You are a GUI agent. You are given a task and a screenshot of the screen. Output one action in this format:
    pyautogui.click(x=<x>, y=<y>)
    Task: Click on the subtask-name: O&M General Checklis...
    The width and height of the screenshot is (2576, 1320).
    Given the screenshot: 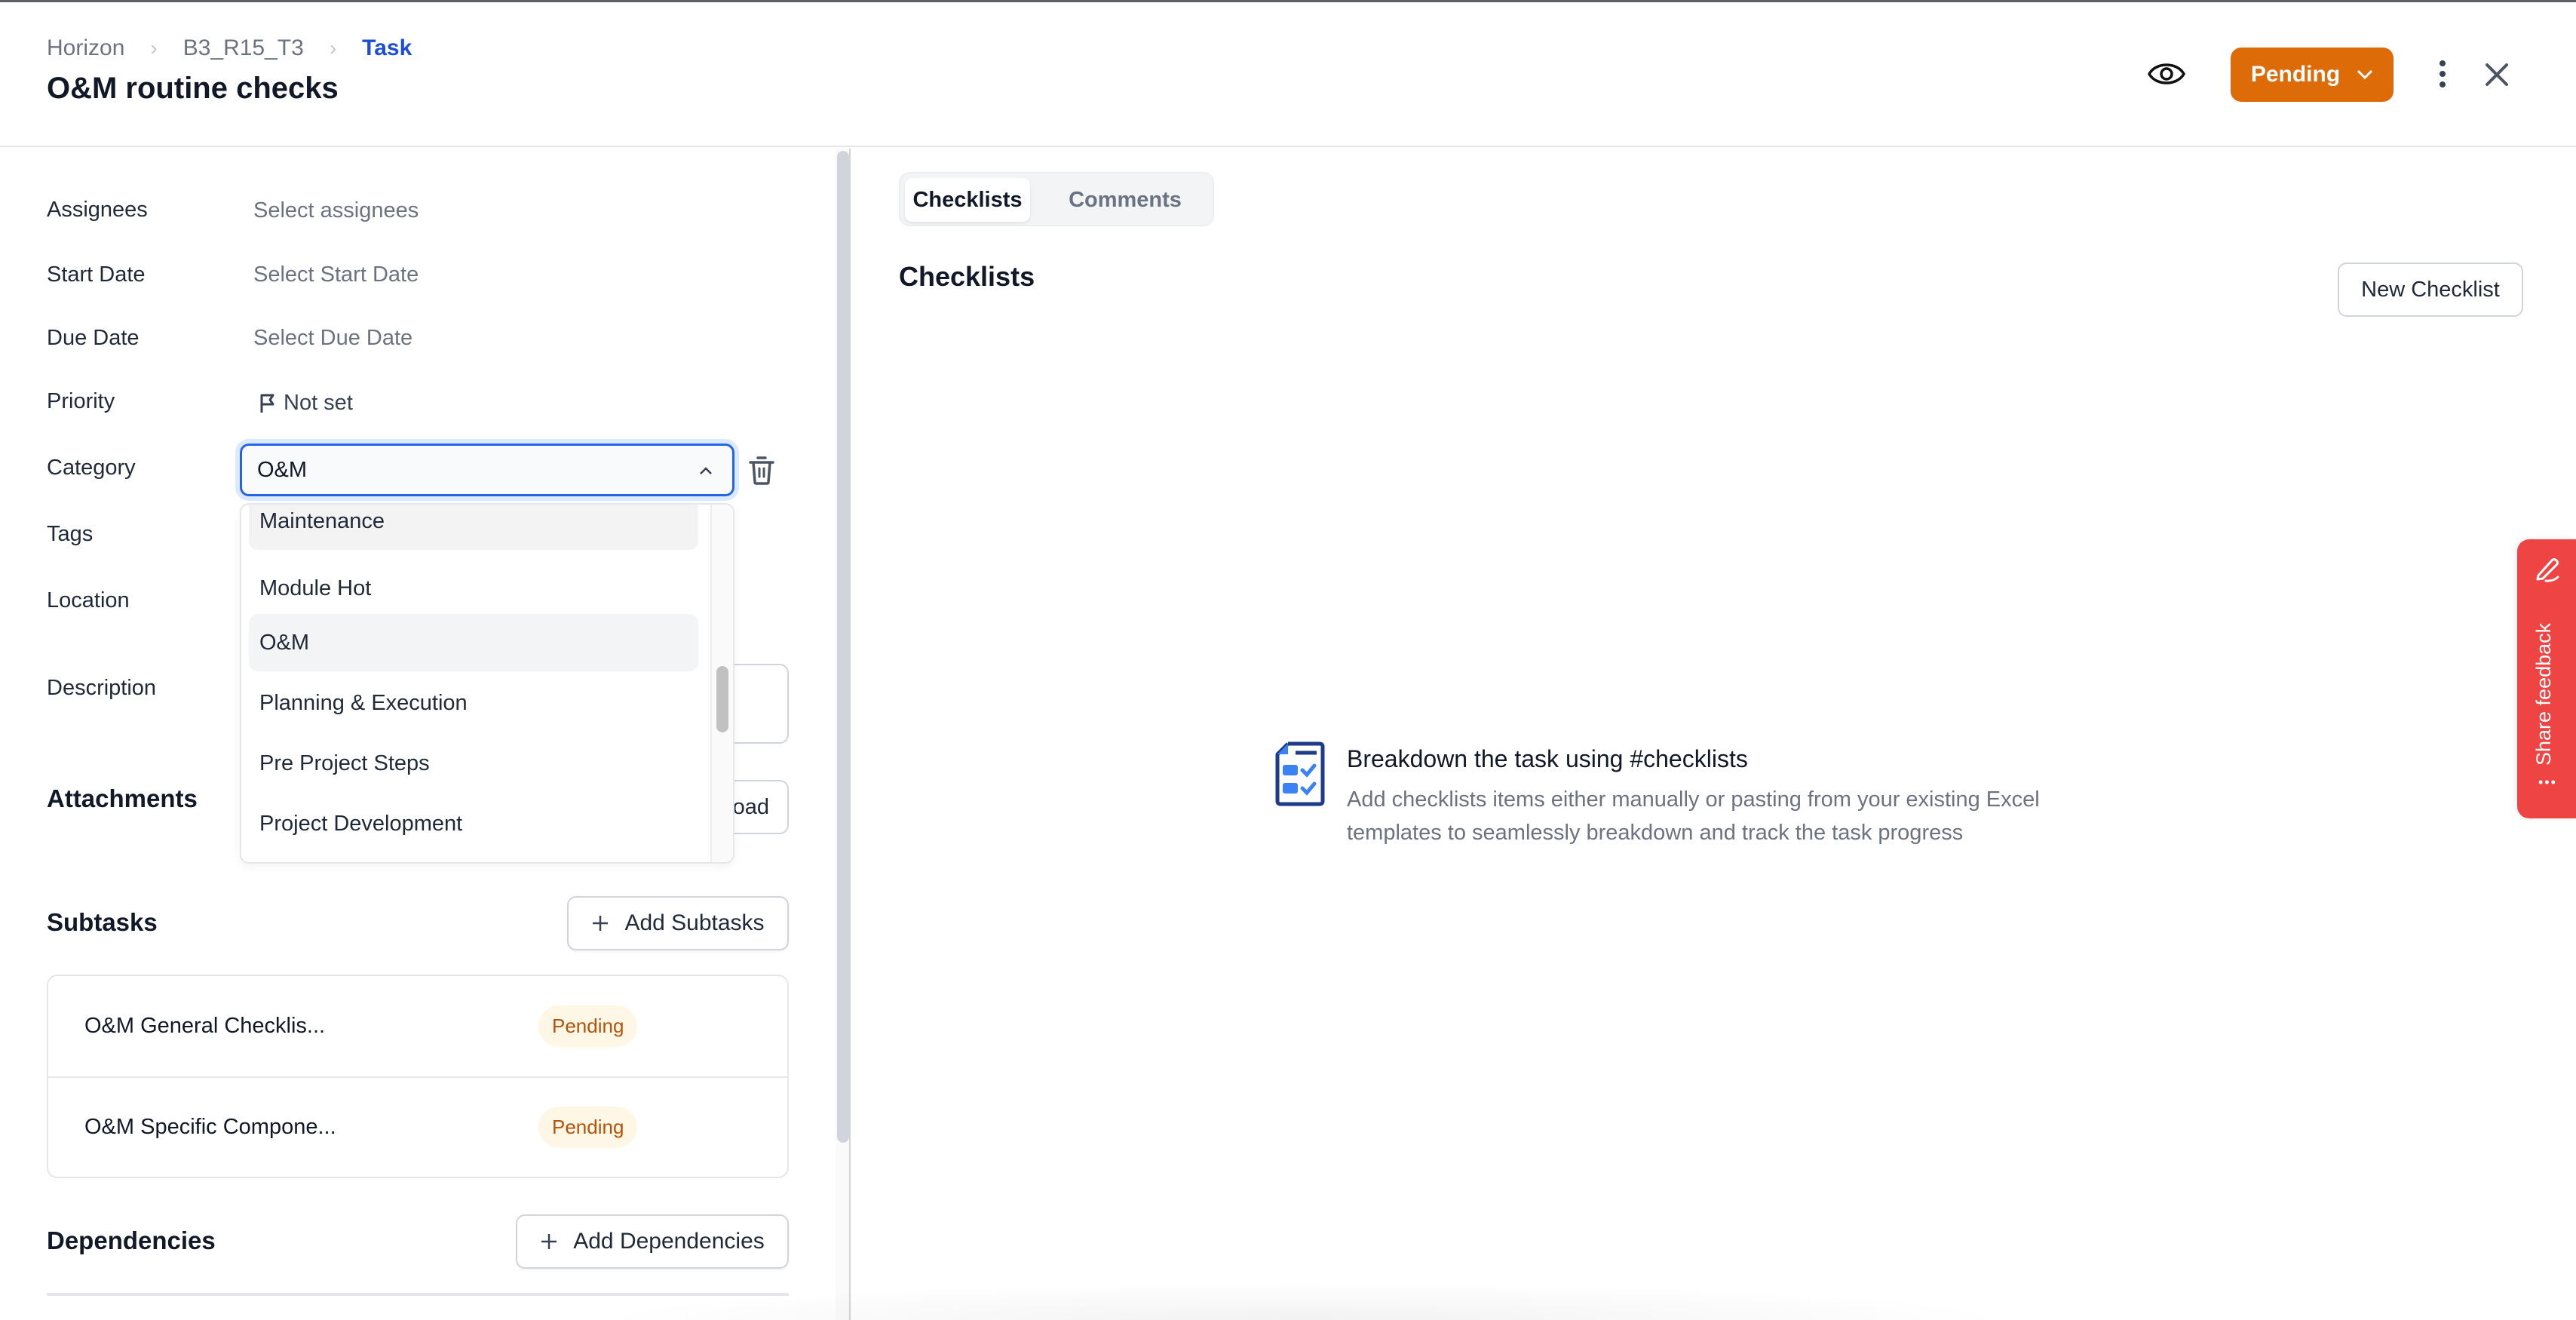 What is the action you would take?
    pyautogui.click(x=204, y=1026)
    